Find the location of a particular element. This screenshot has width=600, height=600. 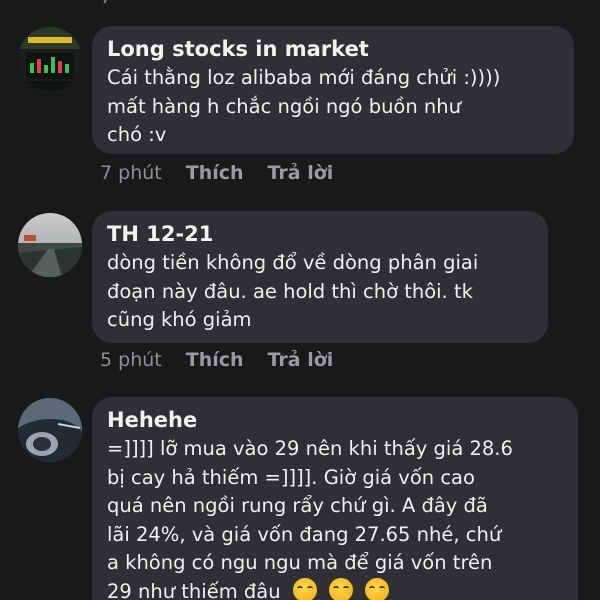

comment-text-line-last: 29 như thiếm đâu is located at coordinates (334, 588).